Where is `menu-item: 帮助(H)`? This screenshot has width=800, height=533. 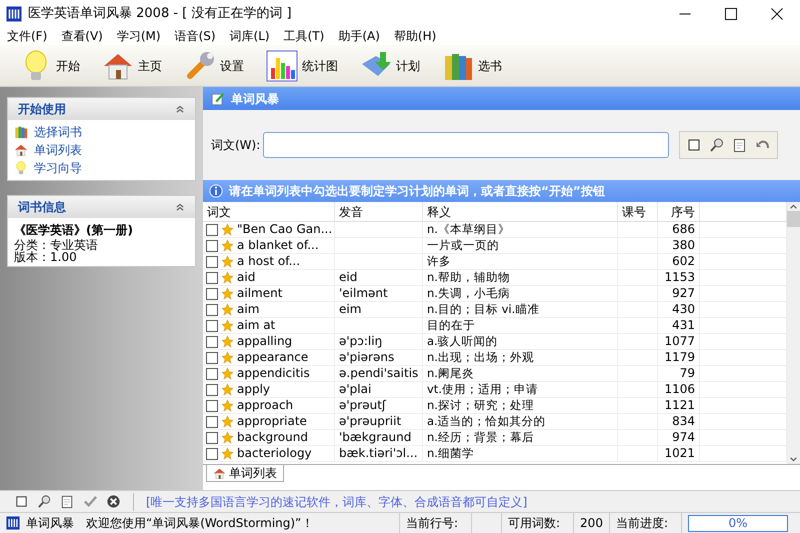 menu-item: 帮助(H) is located at coordinates (415, 36).